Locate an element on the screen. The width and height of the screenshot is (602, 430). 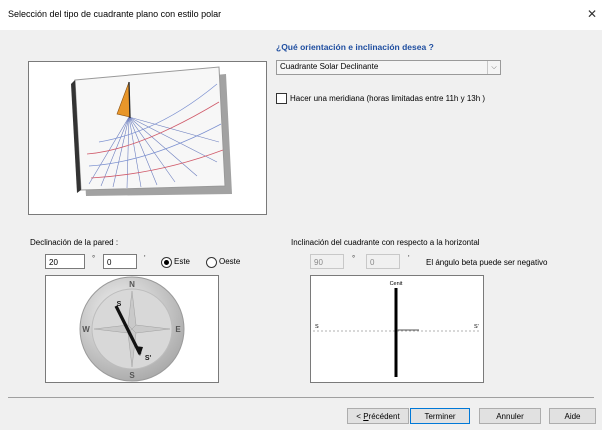
diagram-right-label: S' is located at coordinates (476, 327).